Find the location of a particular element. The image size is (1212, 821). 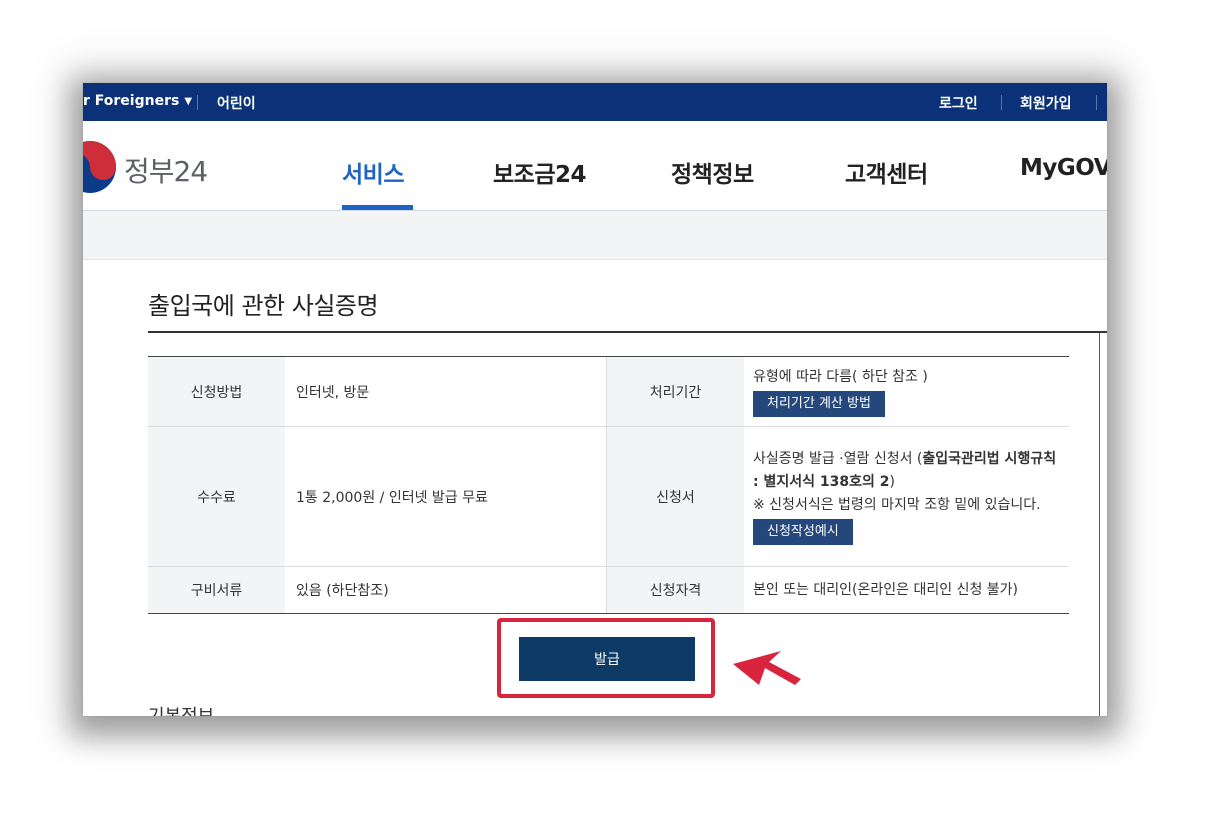

title-divider is located at coordinates (627, 332).